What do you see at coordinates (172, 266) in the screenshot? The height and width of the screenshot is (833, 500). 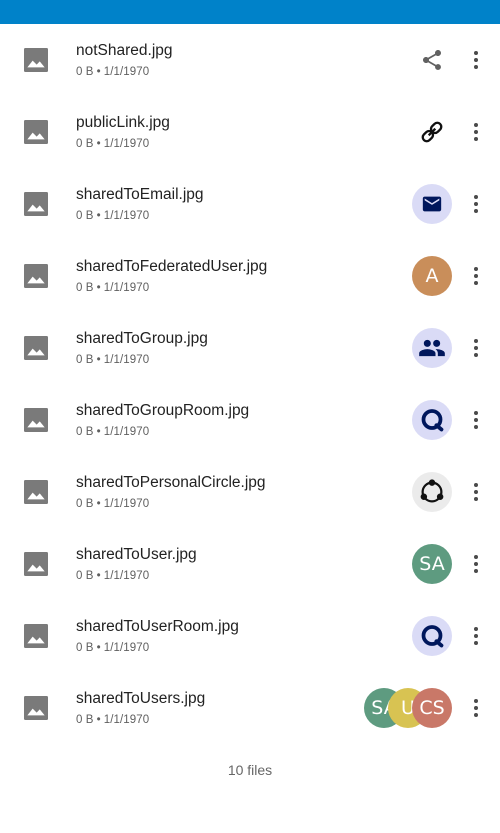 I see `file-name: sharedToFederatedUser.jpg` at bounding box center [172, 266].